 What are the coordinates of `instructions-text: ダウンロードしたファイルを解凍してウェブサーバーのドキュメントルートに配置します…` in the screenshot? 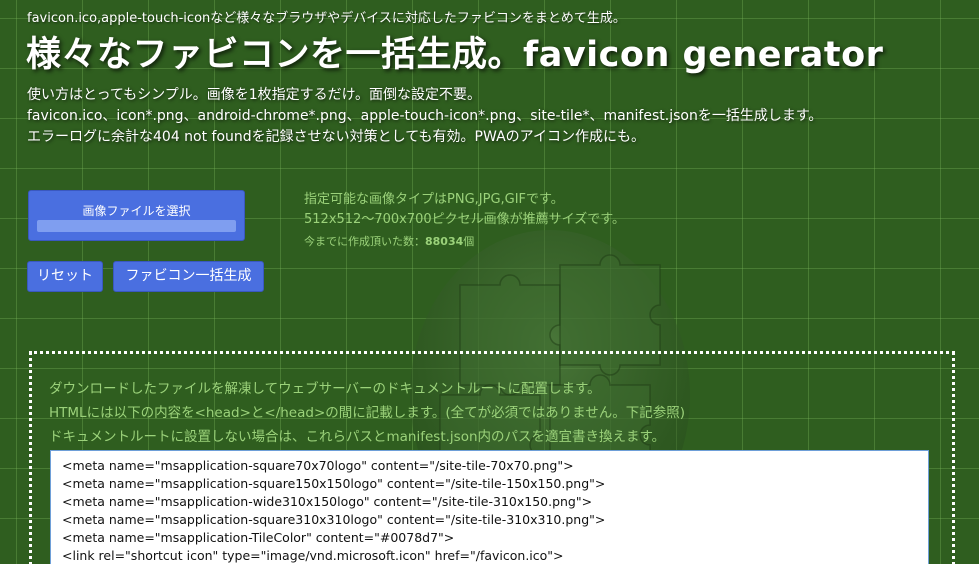 It's located at (367, 413).